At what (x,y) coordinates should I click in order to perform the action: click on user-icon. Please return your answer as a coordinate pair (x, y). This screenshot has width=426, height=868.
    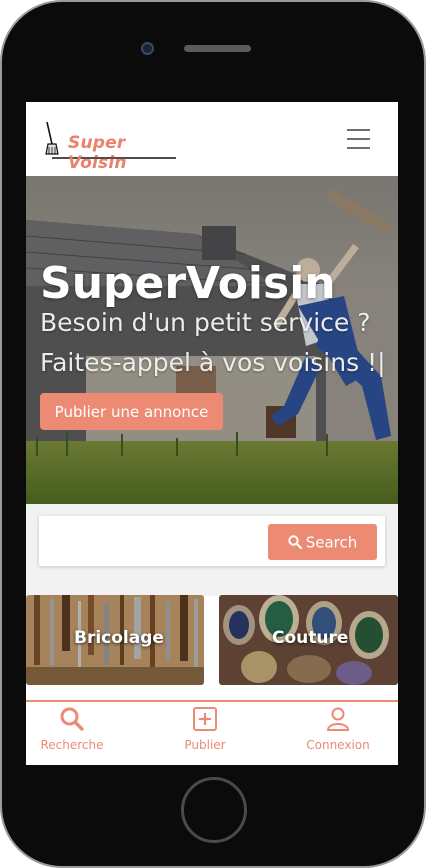
    Looking at the image, I should click on (338, 719).